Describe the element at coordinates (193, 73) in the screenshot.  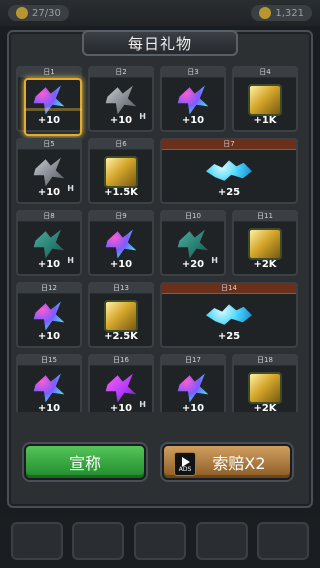
I see `reward-day-label: 日3` at that location.